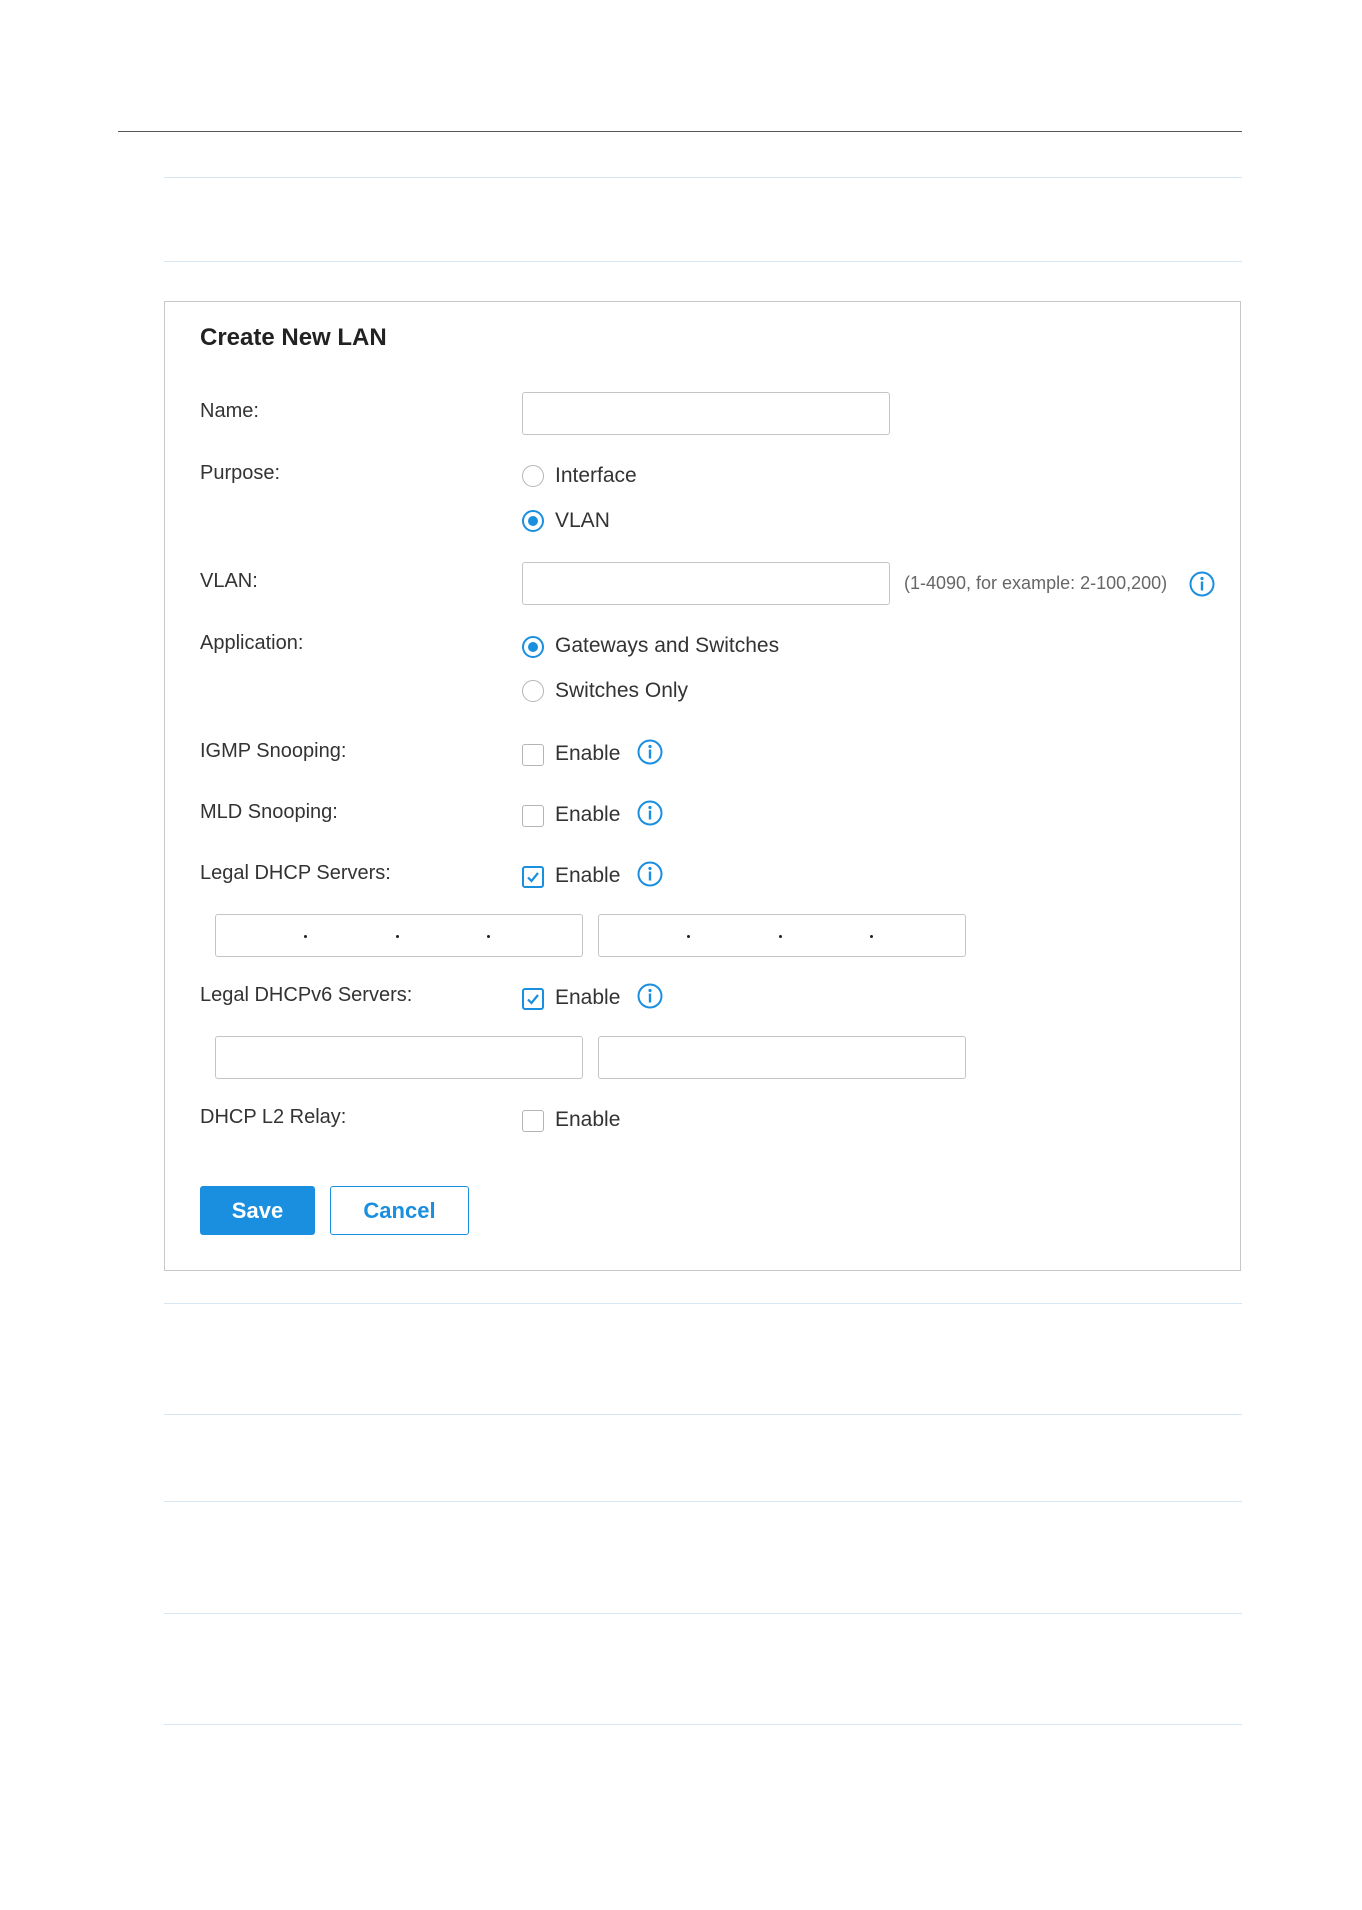 The image size is (1362, 1910). I want to click on application-switches-only-radio, so click(533, 691).